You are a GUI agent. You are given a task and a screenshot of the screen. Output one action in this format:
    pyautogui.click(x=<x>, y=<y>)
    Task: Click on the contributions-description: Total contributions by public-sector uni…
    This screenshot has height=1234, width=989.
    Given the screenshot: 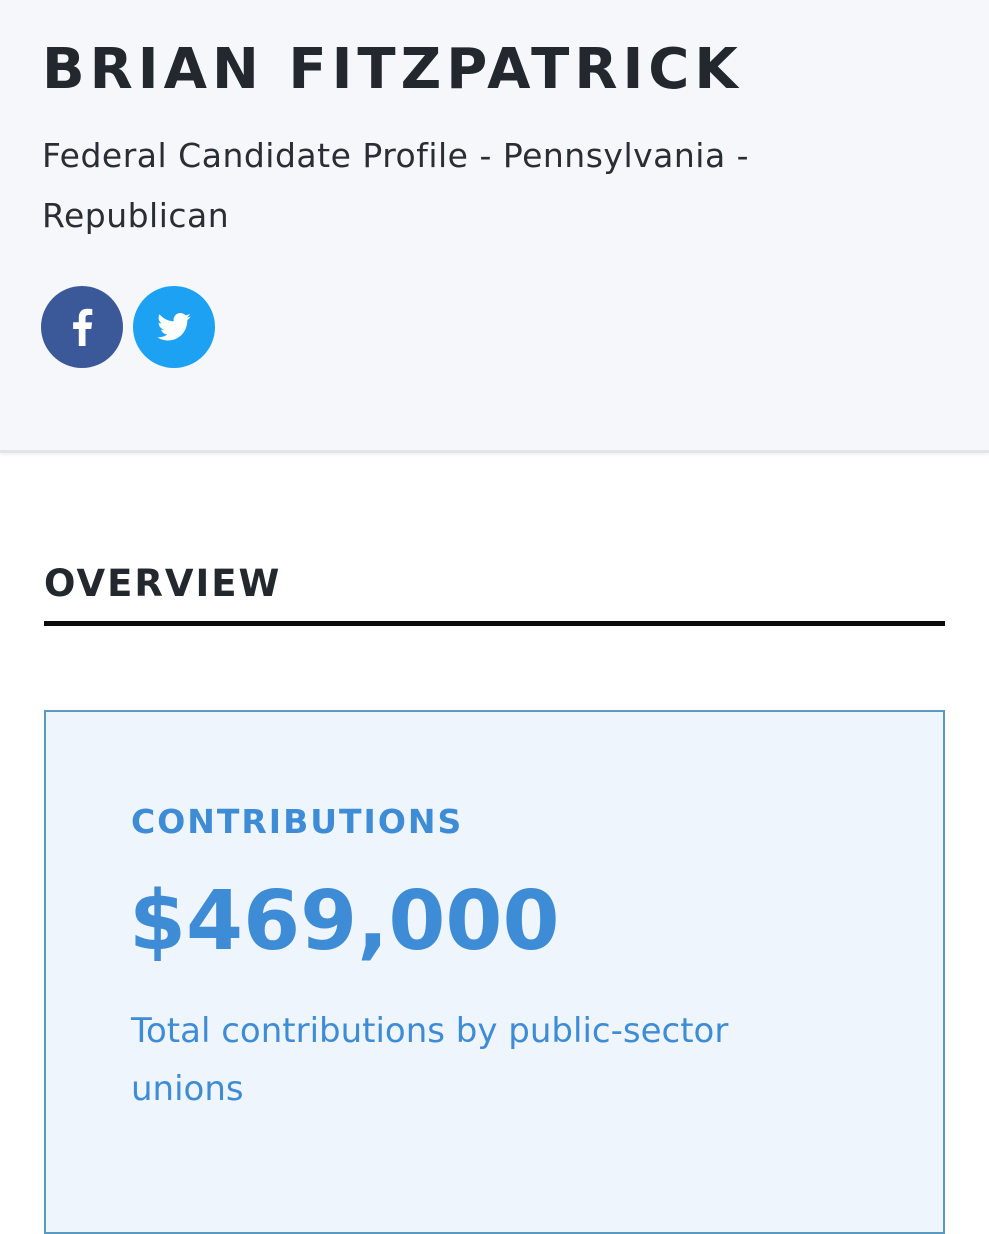 What is the action you would take?
    pyautogui.click(x=430, y=1060)
    